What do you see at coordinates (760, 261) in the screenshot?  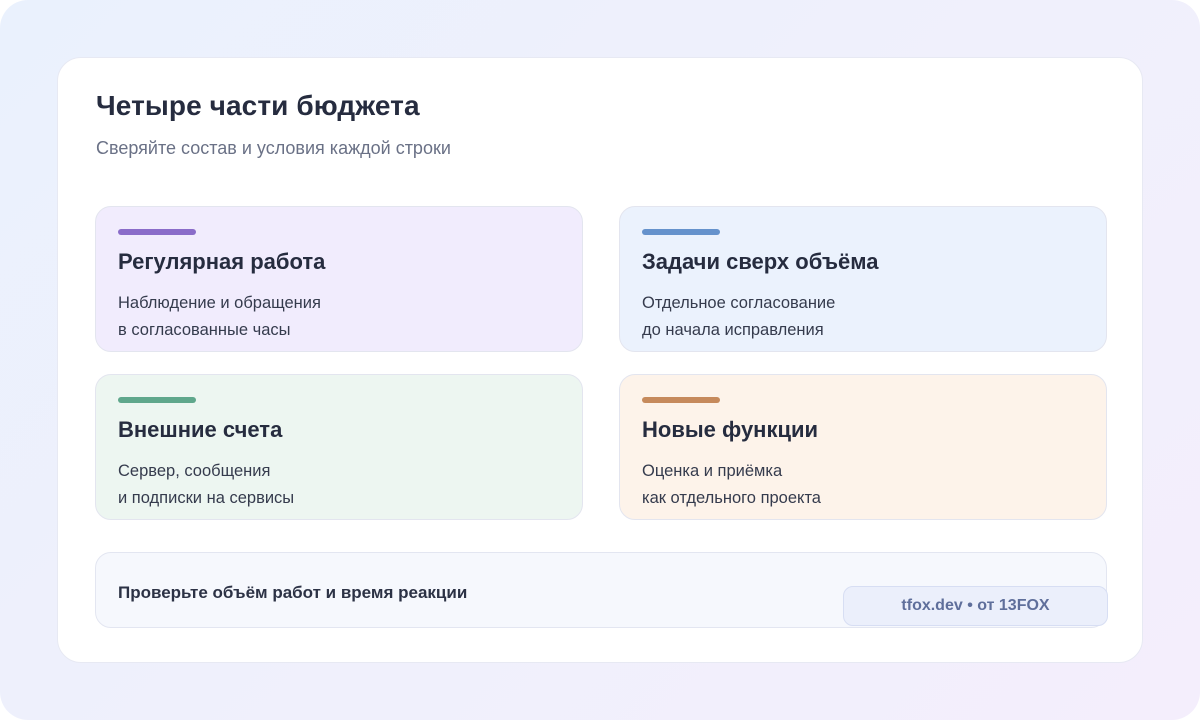 I see `card-title: Задачи сверх объёма` at bounding box center [760, 261].